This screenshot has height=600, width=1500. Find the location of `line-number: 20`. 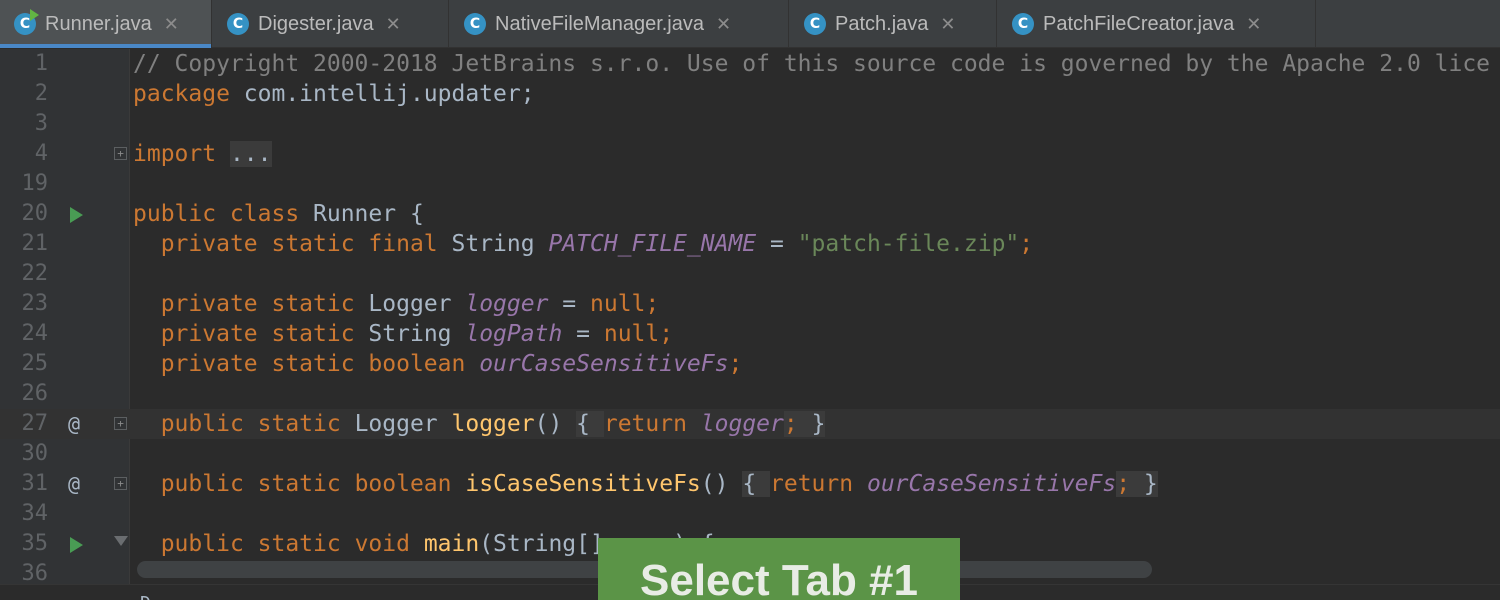

line-number: 20 is located at coordinates (35, 213).